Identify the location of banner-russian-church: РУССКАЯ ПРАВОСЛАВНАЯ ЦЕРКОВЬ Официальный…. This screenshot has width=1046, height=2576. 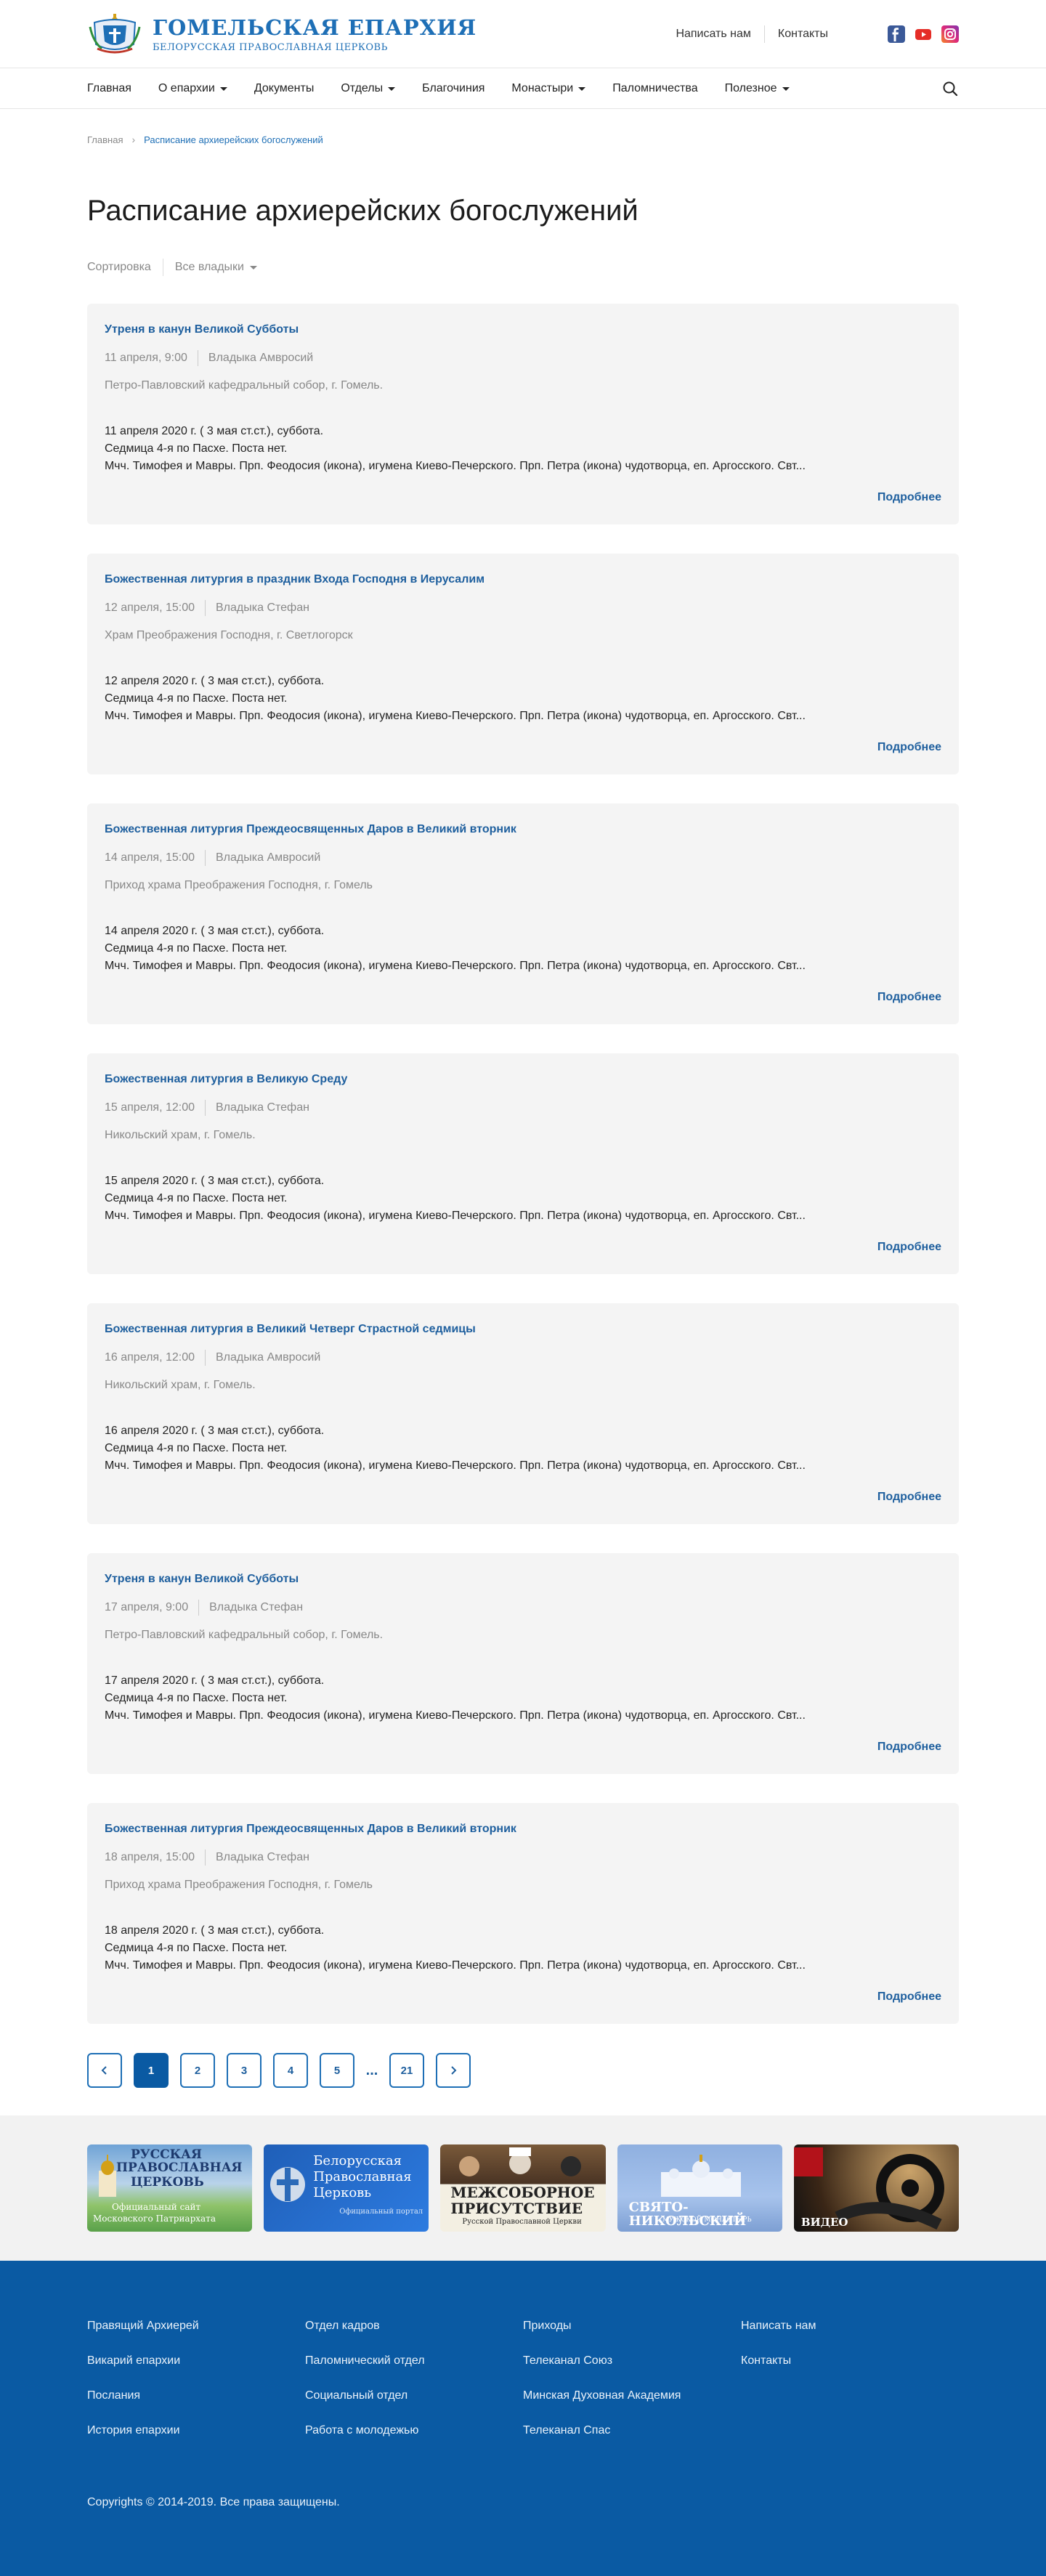
(170, 2188).